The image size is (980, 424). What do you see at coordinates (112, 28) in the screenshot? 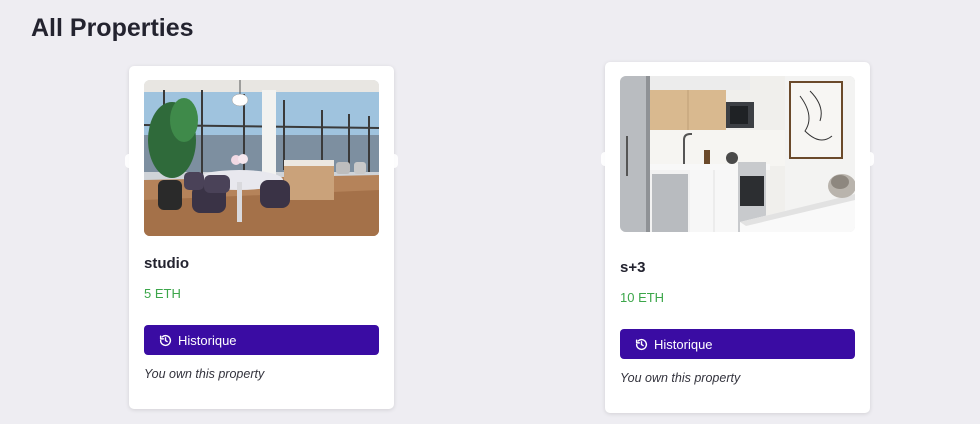
I see `page-title: All Properties` at bounding box center [112, 28].